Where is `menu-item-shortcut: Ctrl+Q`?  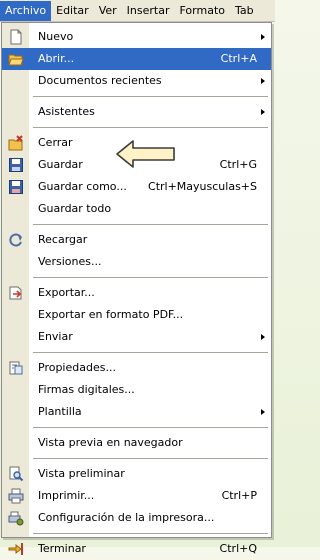 menu-item-shortcut: Ctrl+Q is located at coordinates (238, 548).